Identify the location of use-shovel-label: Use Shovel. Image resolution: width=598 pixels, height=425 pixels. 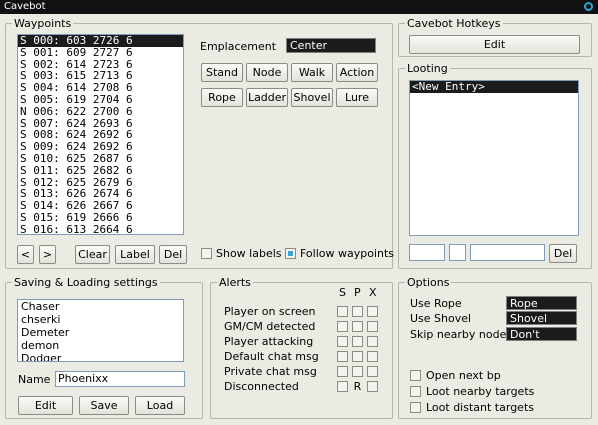
(441, 318).